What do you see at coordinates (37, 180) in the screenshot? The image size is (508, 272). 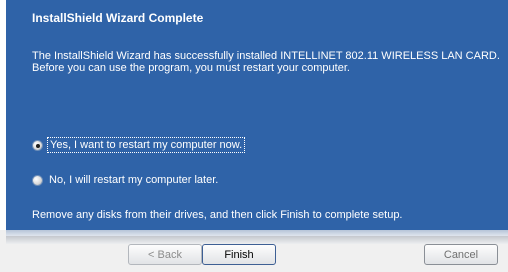 I see `restart-later-radio` at bounding box center [37, 180].